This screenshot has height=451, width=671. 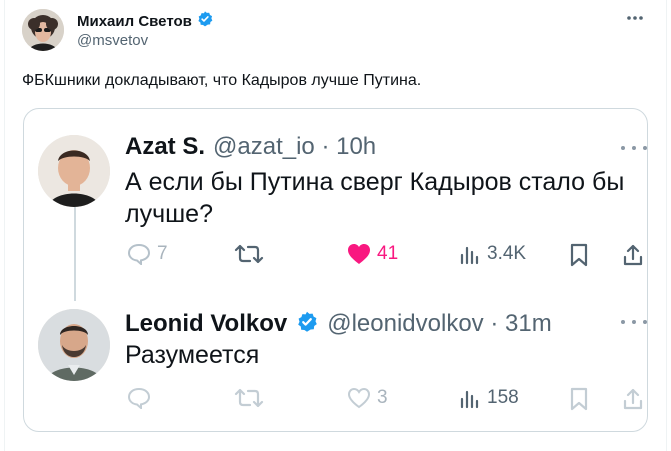 I want to click on azat-more-icon, so click(x=634, y=148).